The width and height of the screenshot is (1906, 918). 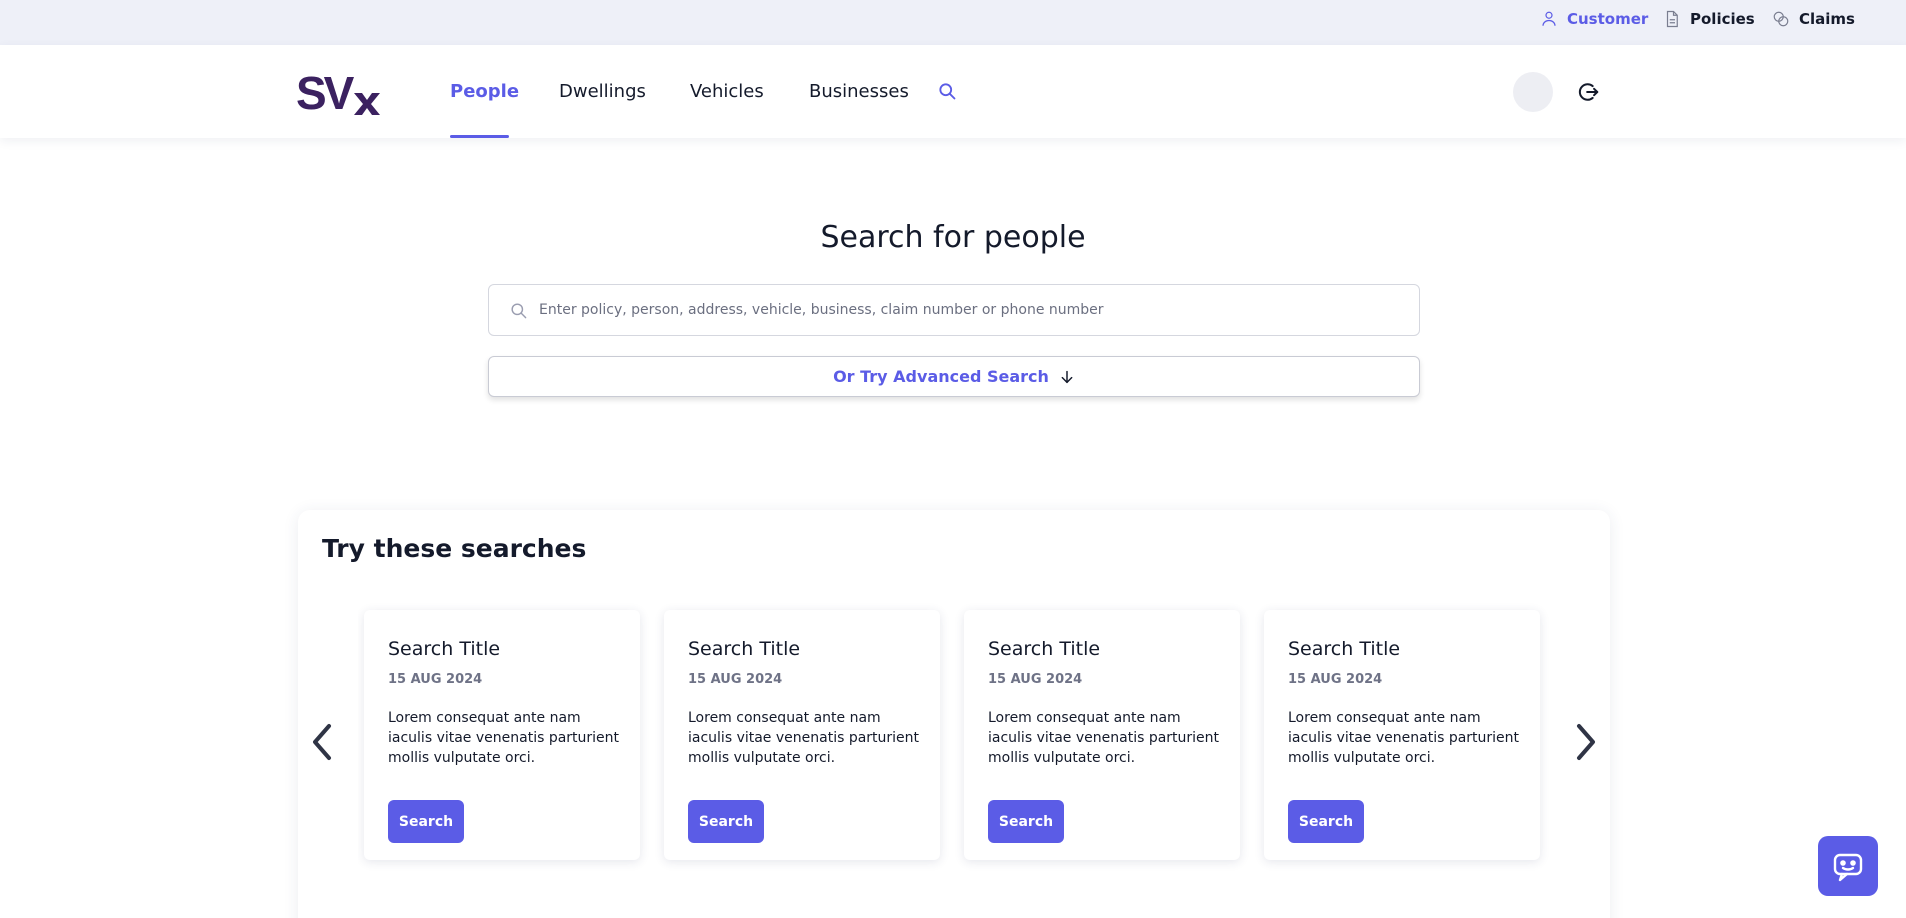 I want to click on chatbot-icon, so click(x=1848, y=867).